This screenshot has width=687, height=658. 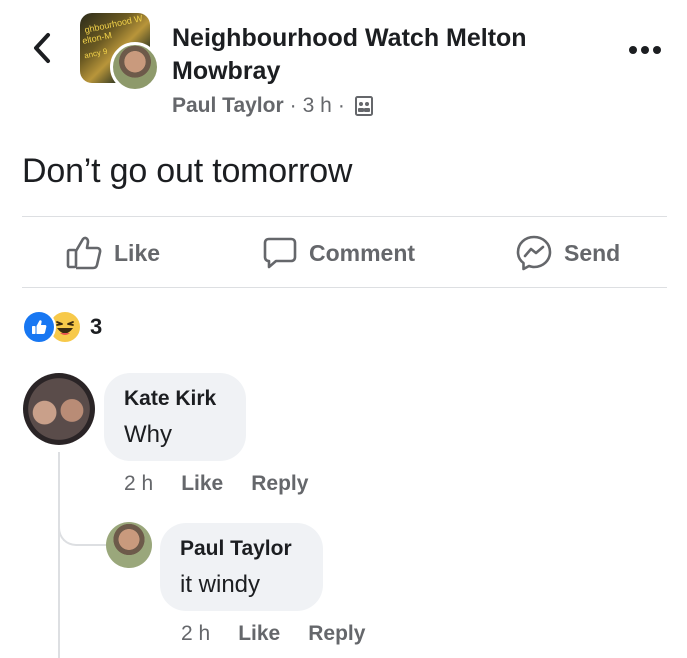 I want to click on comment-button-label: Comment, so click(x=362, y=252).